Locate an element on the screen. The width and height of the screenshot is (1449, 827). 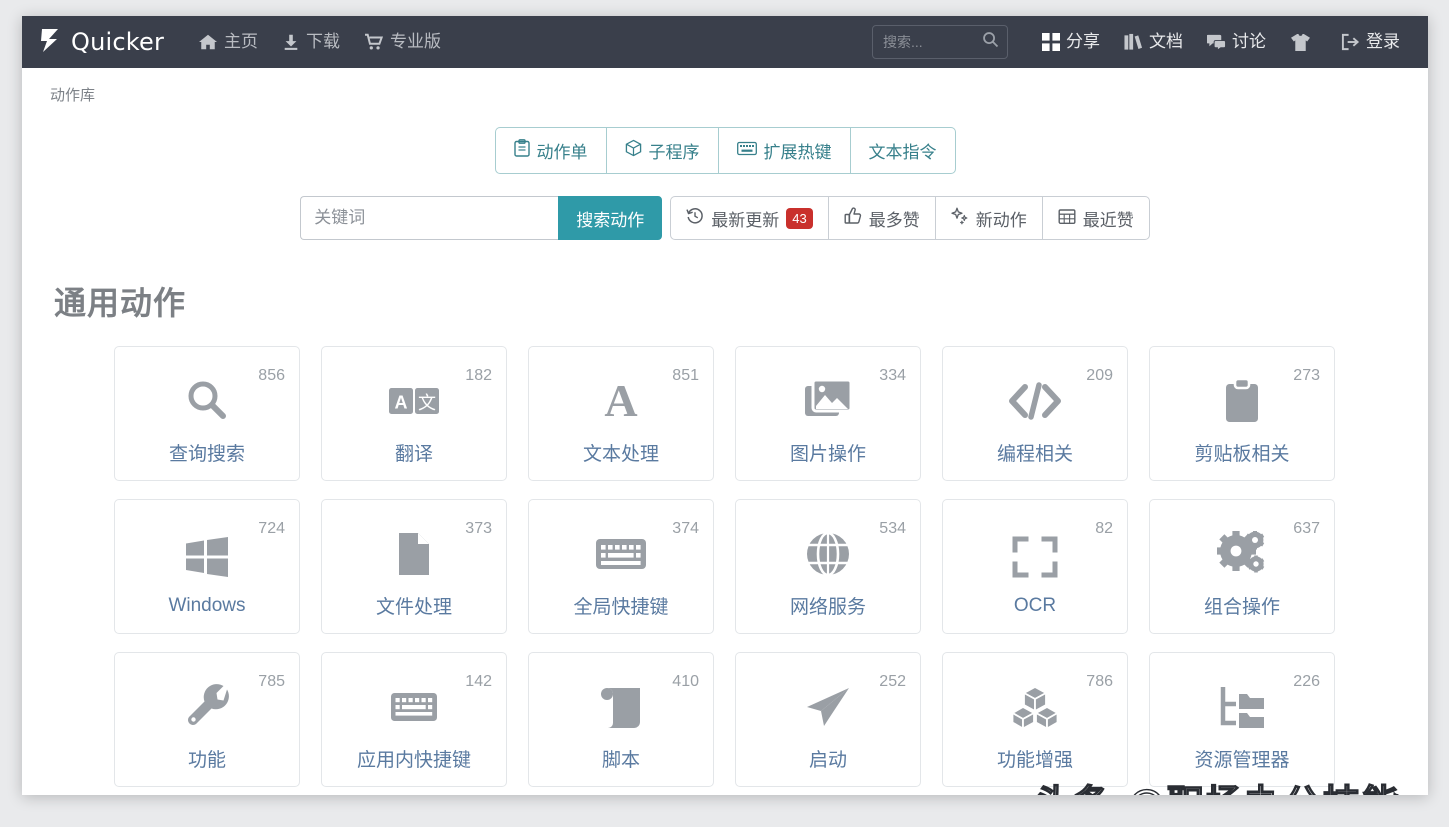
filter-latest-update: 最新更新 43 is located at coordinates (749, 218).